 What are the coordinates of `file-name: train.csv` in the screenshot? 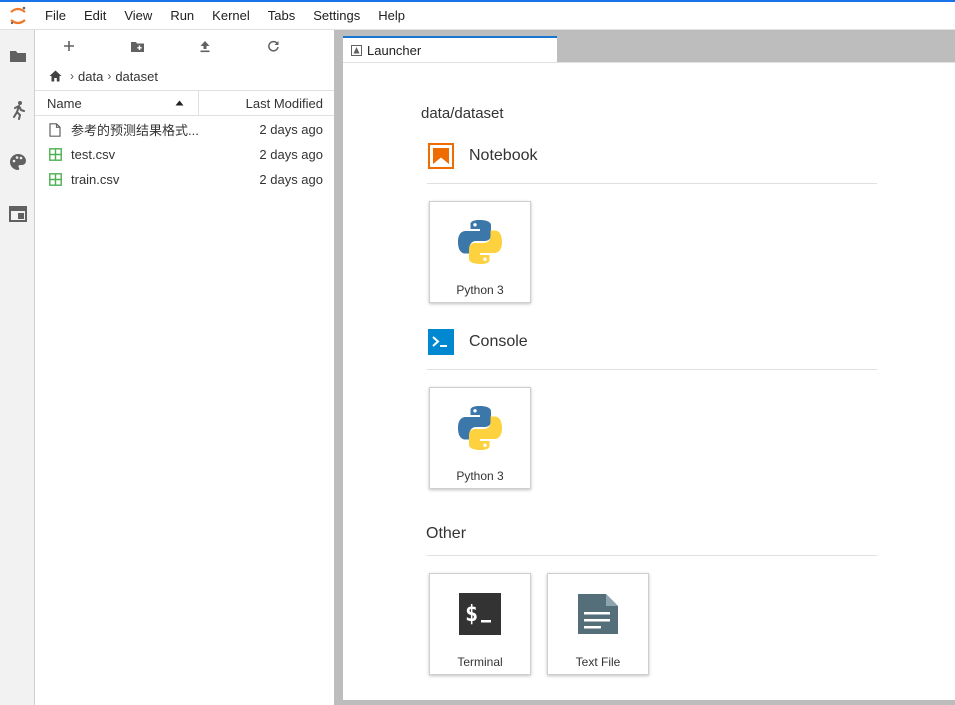 It's located at (95, 179).